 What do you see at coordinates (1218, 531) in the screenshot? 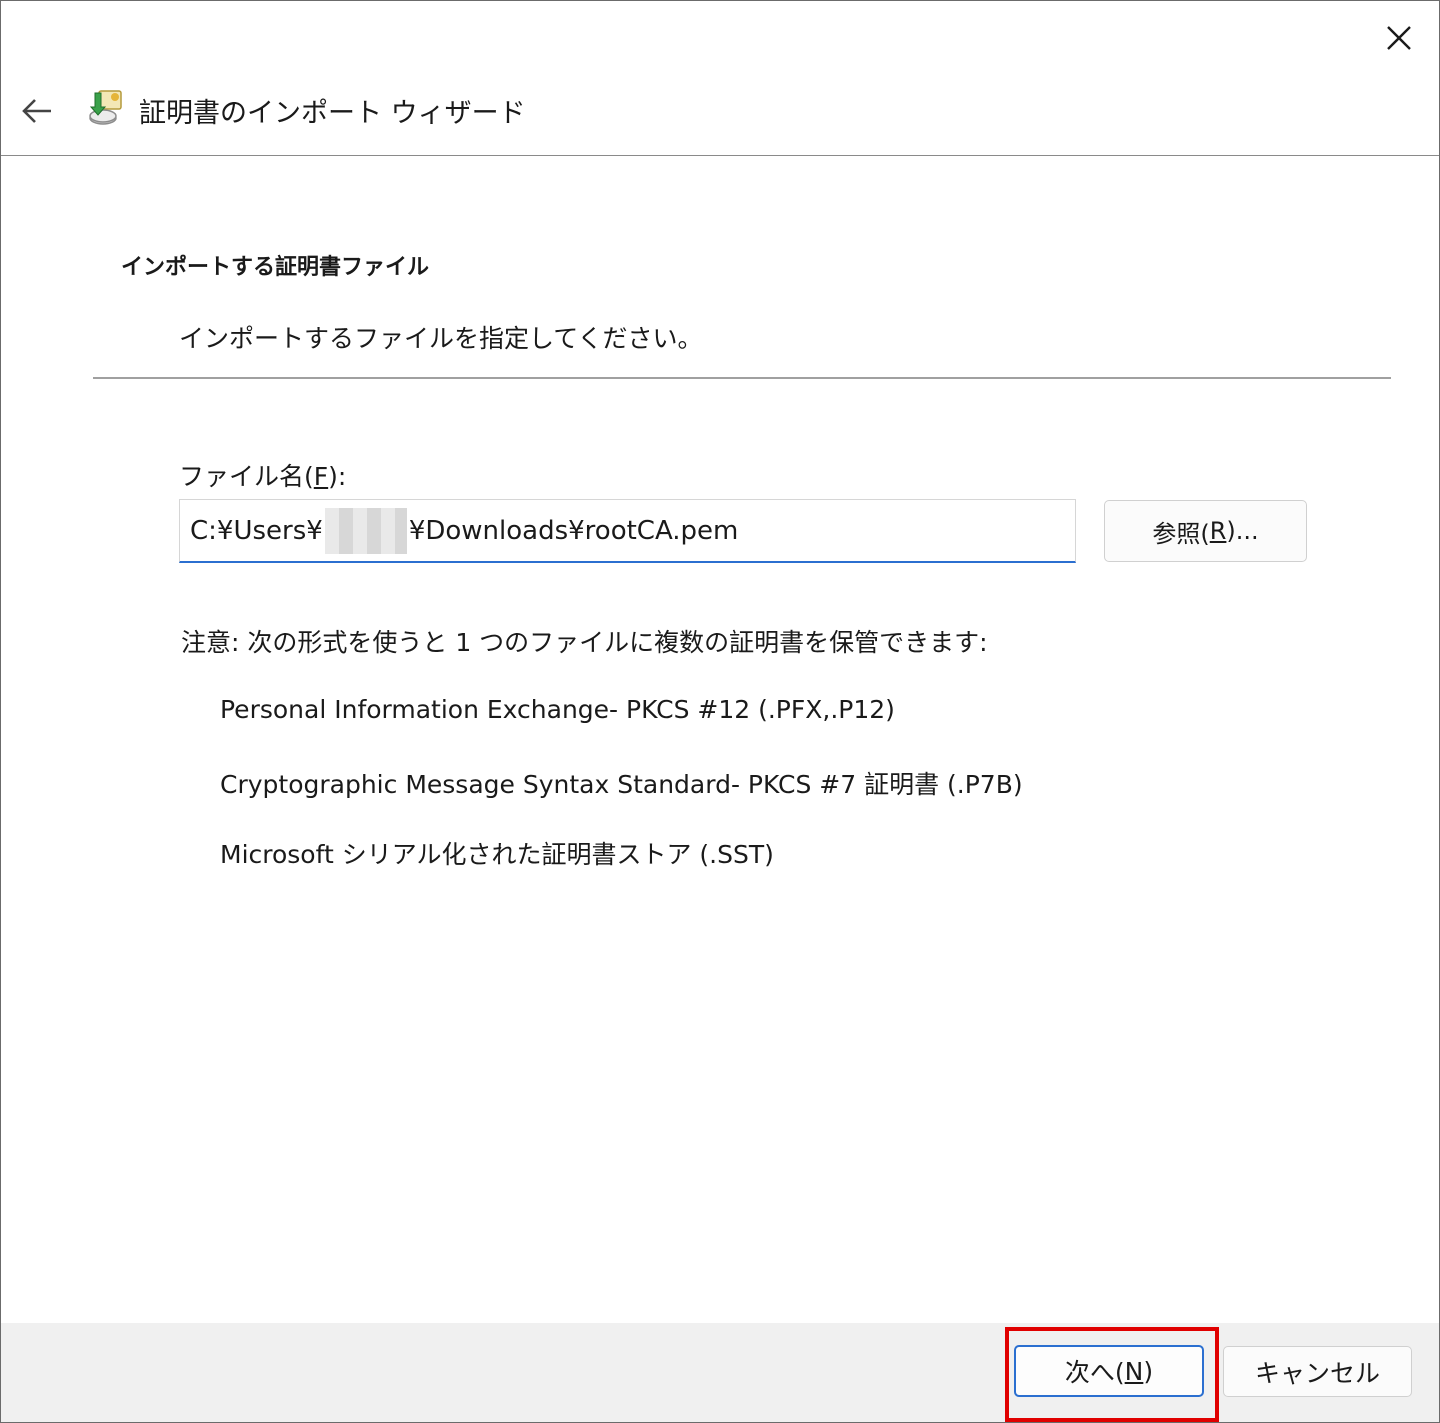
I see `browse-label-accel: R` at bounding box center [1218, 531].